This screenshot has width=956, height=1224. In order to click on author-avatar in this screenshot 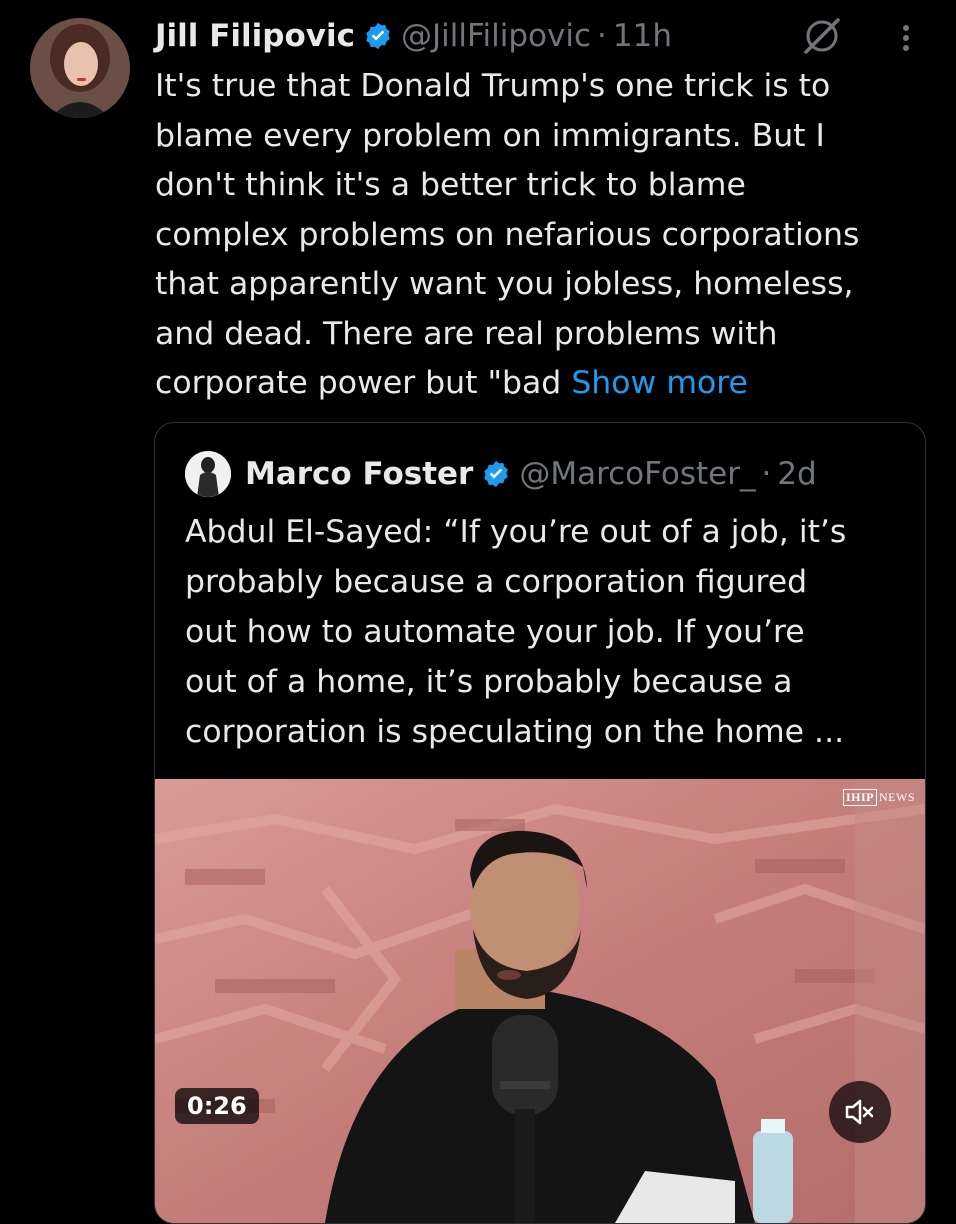, I will do `click(80, 68)`.